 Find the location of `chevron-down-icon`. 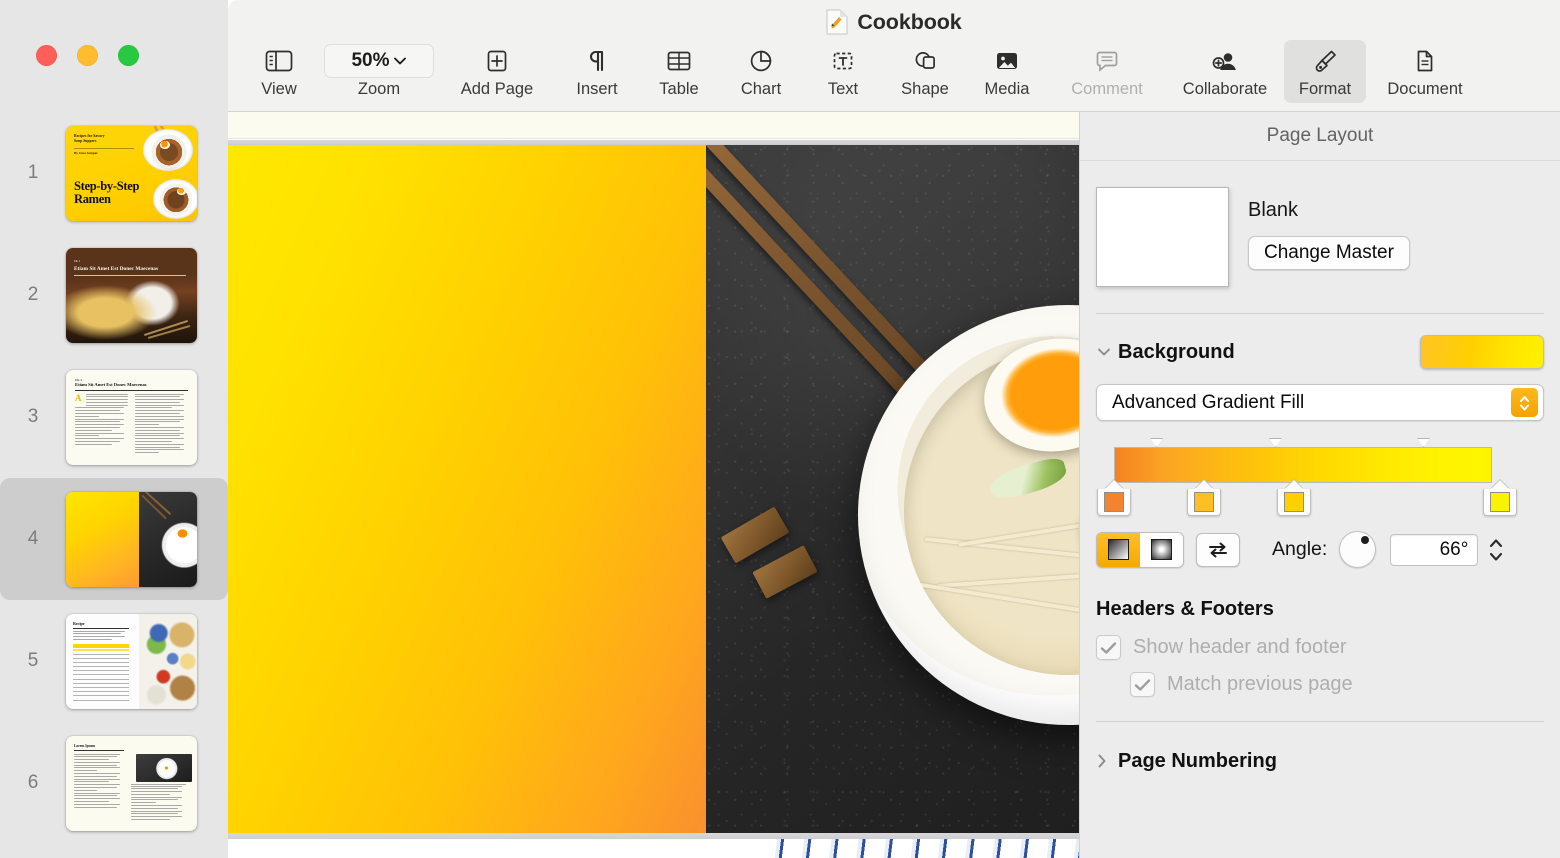

chevron-down-icon is located at coordinates (1107, 352).